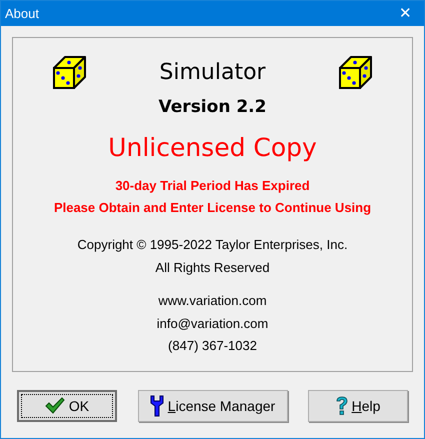 The image size is (425, 439). What do you see at coordinates (213, 207) in the screenshot?
I see `expiry-notice: Please Obtain and Enter License to Continue Using` at bounding box center [213, 207].